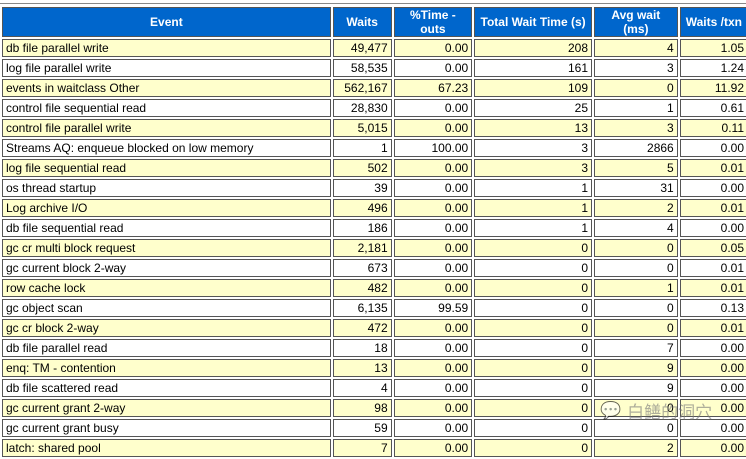 The image size is (746, 459). I want to click on event-name: log file parallel write, so click(166, 68).